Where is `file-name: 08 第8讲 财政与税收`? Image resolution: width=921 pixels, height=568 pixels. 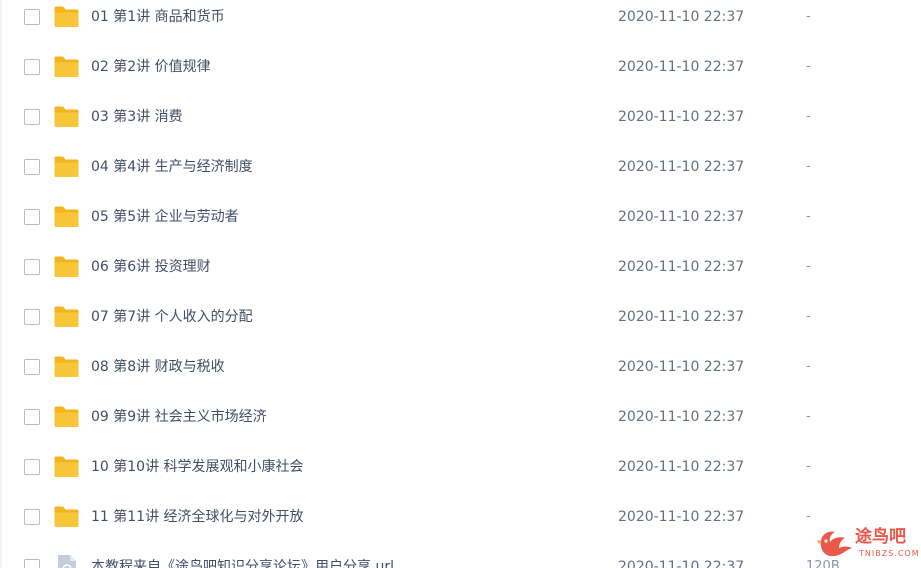
file-name: 08 第8讲 财政与税收 is located at coordinates (158, 367).